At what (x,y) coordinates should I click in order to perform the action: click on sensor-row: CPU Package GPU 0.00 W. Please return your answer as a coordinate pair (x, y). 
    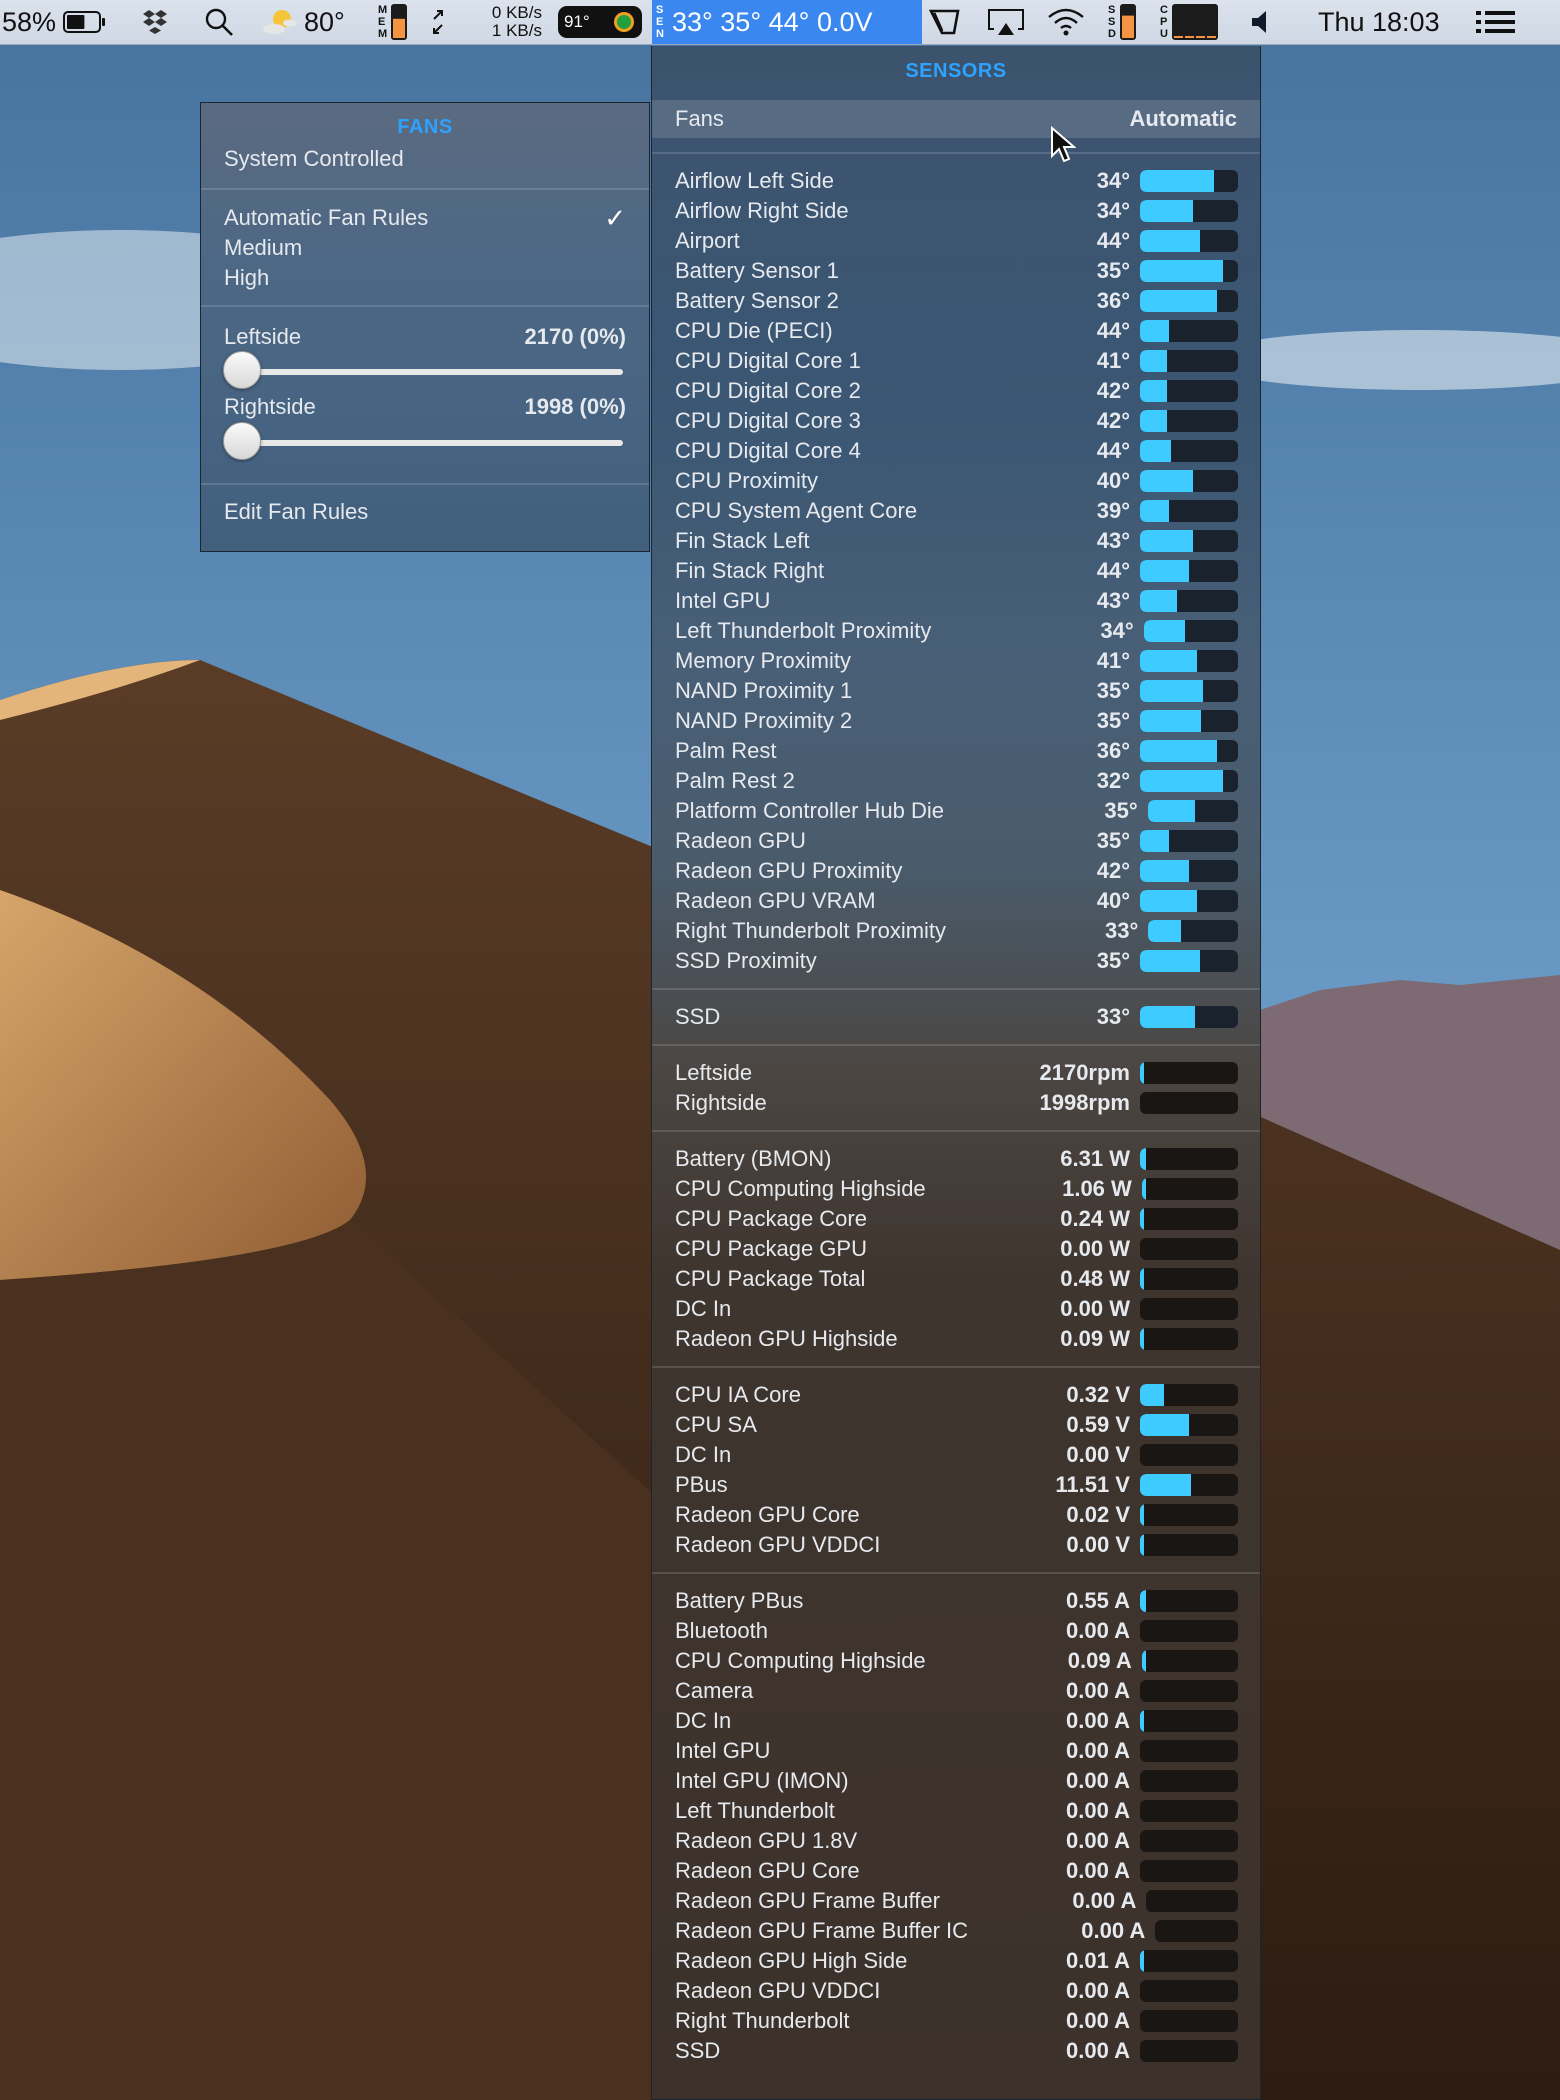
    Looking at the image, I should click on (956, 1249).